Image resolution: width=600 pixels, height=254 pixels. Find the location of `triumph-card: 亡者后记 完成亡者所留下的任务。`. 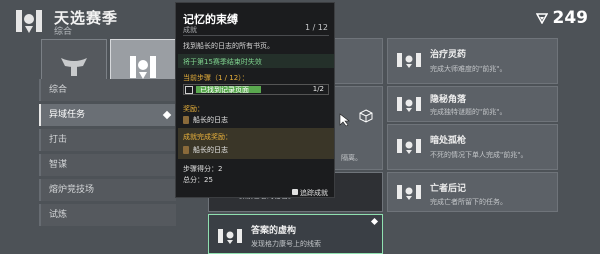

triumph-card: 亡者后记 完成亡者所留下的任务。 is located at coordinates (472, 192).